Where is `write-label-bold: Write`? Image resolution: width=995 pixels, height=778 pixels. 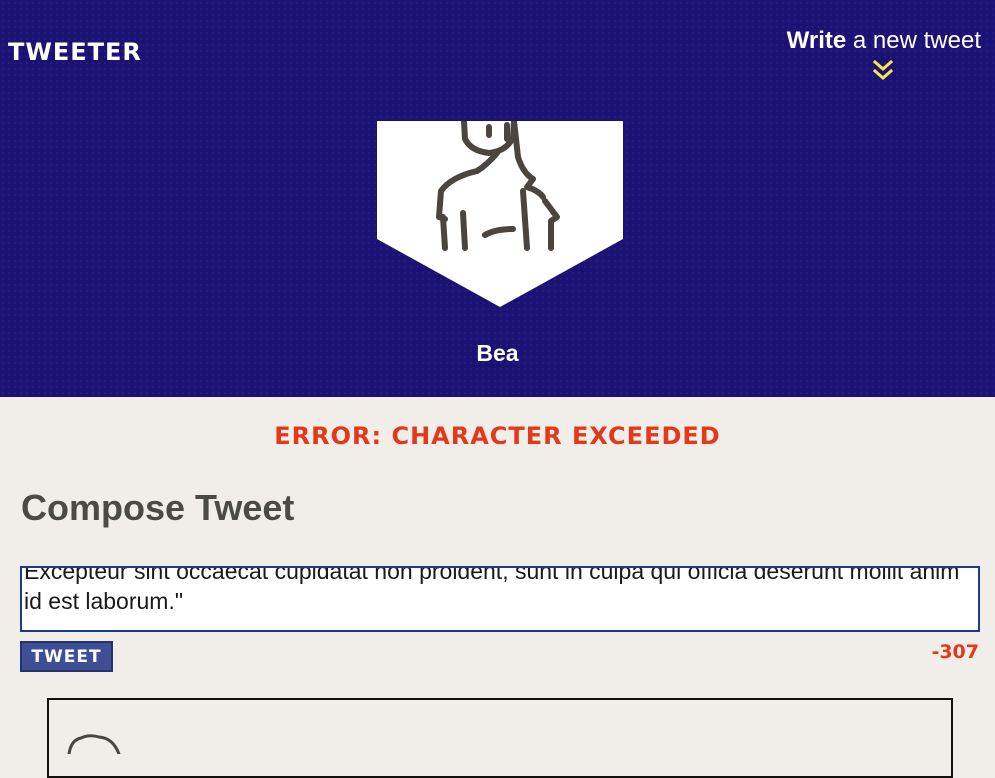
write-label-bold: Write is located at coordinates (816, 40).